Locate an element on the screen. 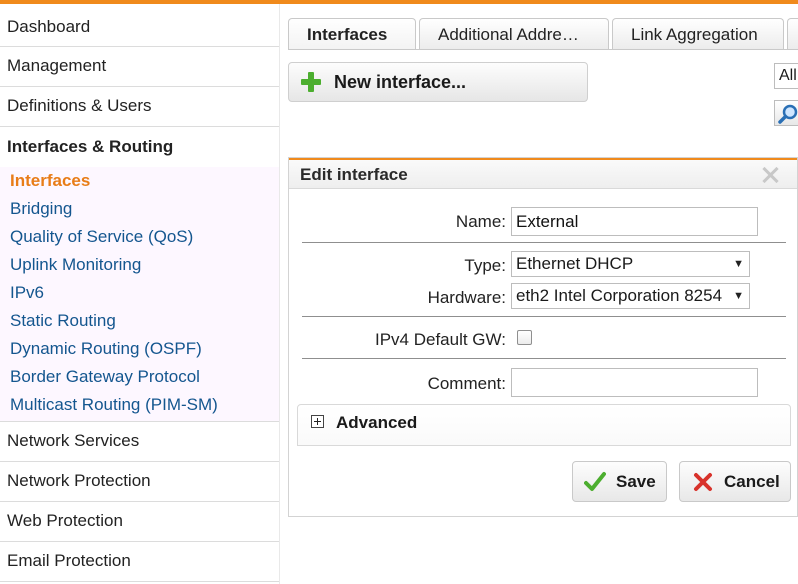 The height and width of the screenshot is (584, 798). sidebar-subitem-pim-sm: Multicast Routing (PIM-SM) is located at coordinates (139, 405).